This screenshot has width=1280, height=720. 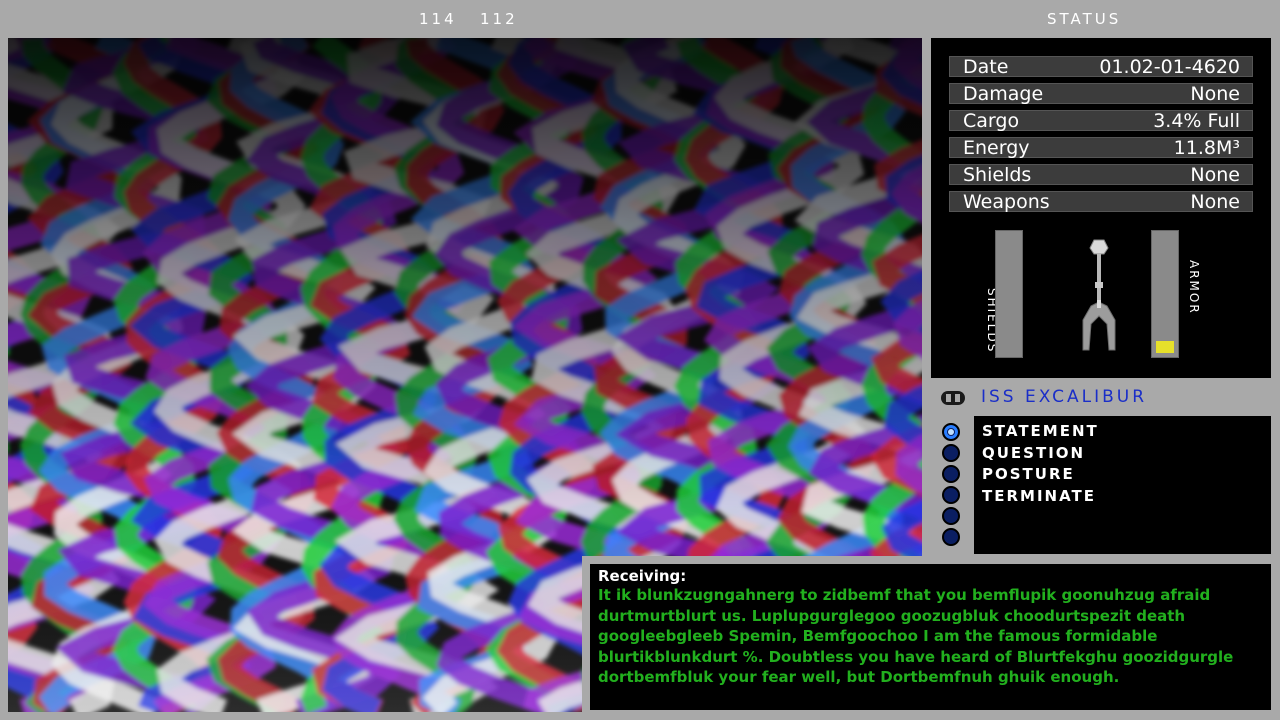 I want to click on ship-emblem-icon, so click(x=953, y=398).